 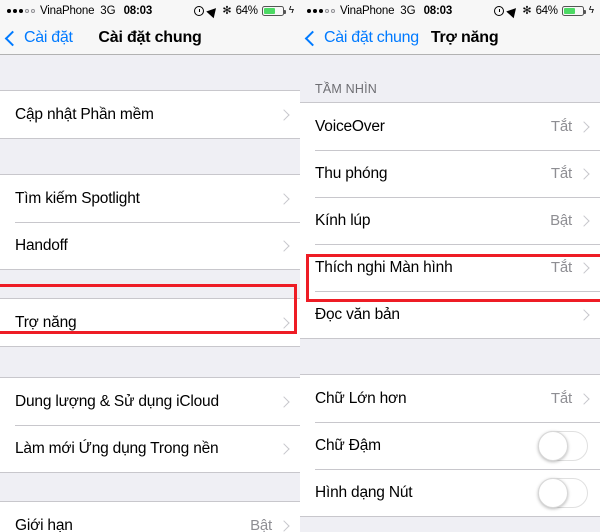 I want to click on back-button-general-settings: Cài đặt chung, so click(x=361, y=38).